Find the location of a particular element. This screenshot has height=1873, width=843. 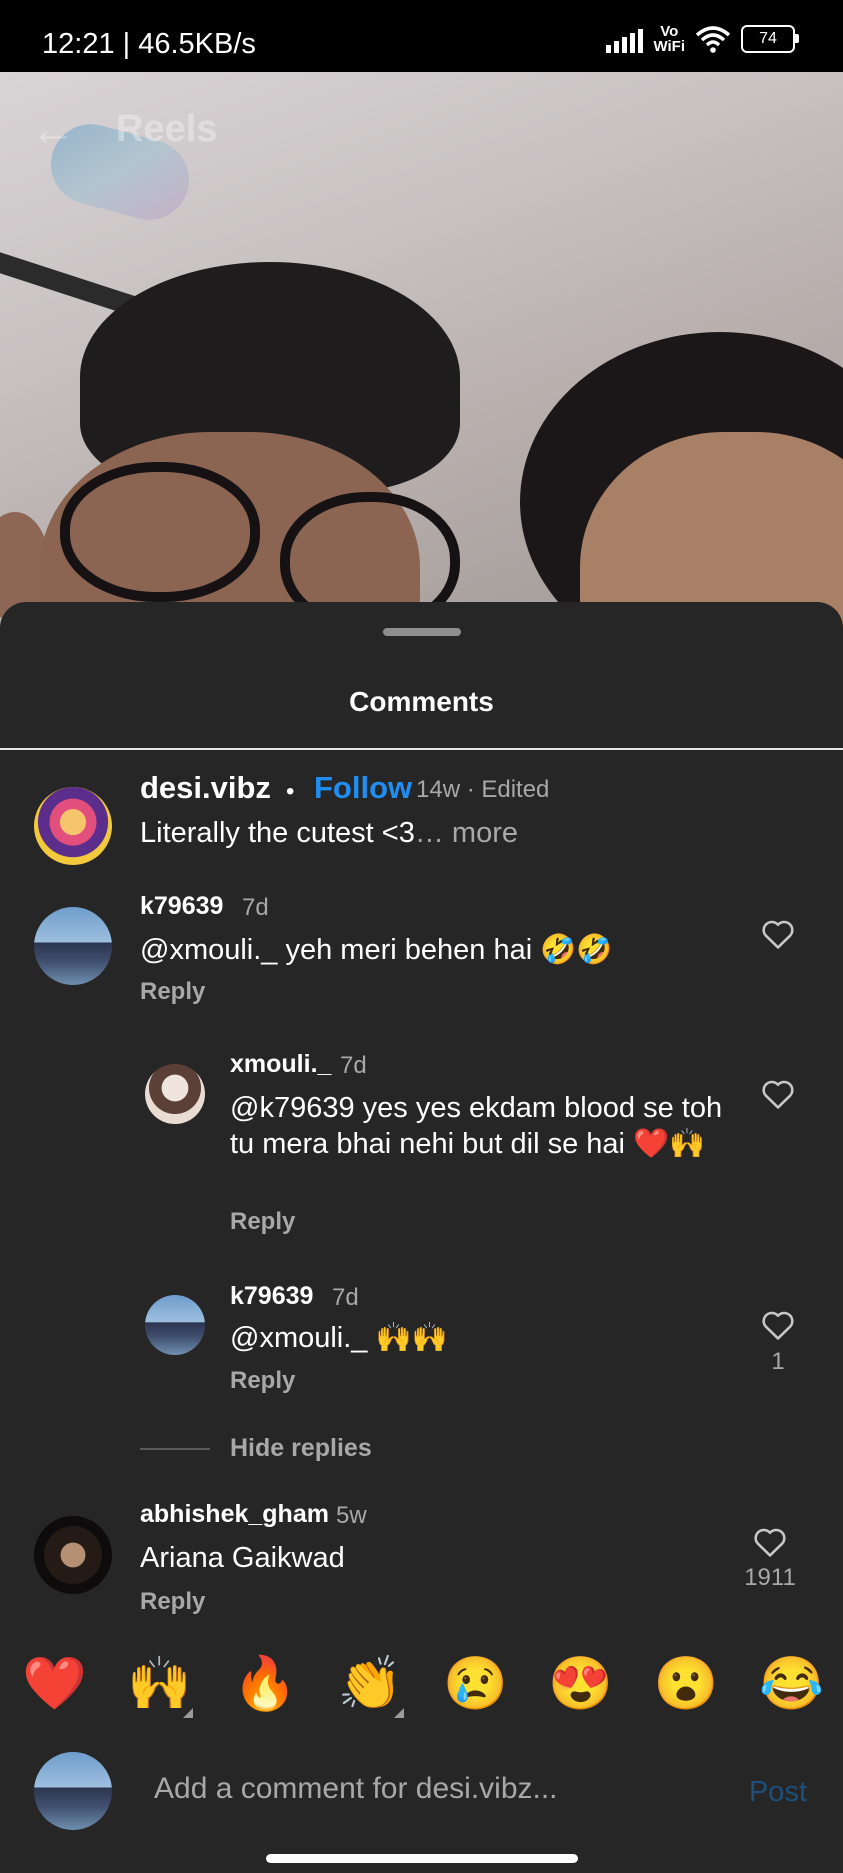

post-button: Post is located at coordinates (778, 1792).